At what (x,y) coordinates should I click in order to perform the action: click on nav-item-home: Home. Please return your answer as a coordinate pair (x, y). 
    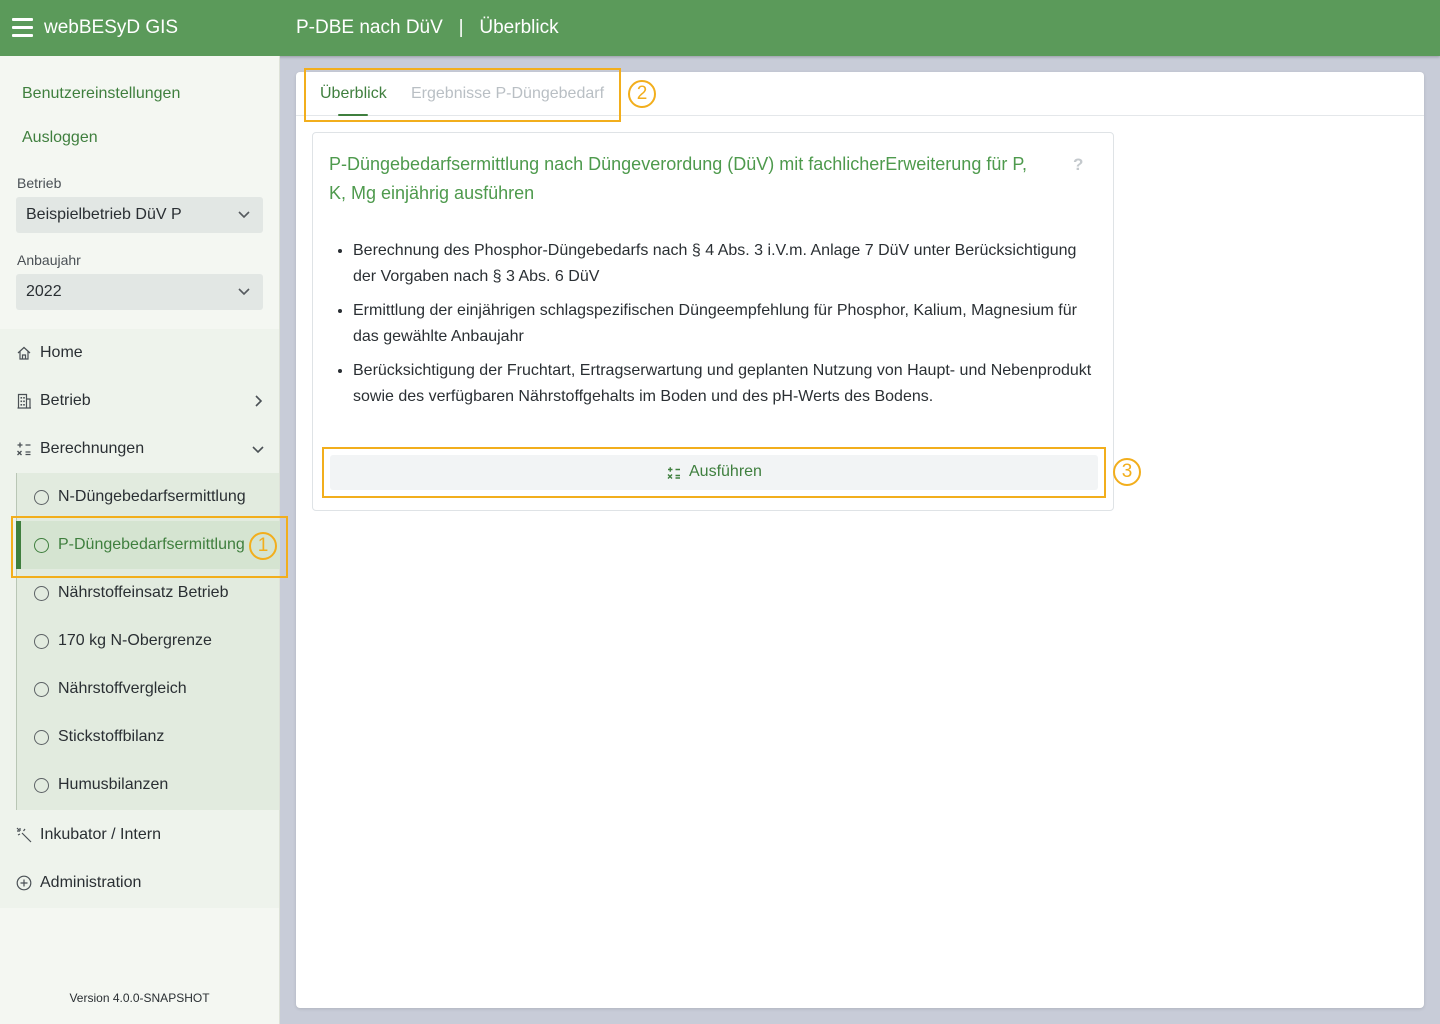
    Looking at the image, I should click on (139, 353).